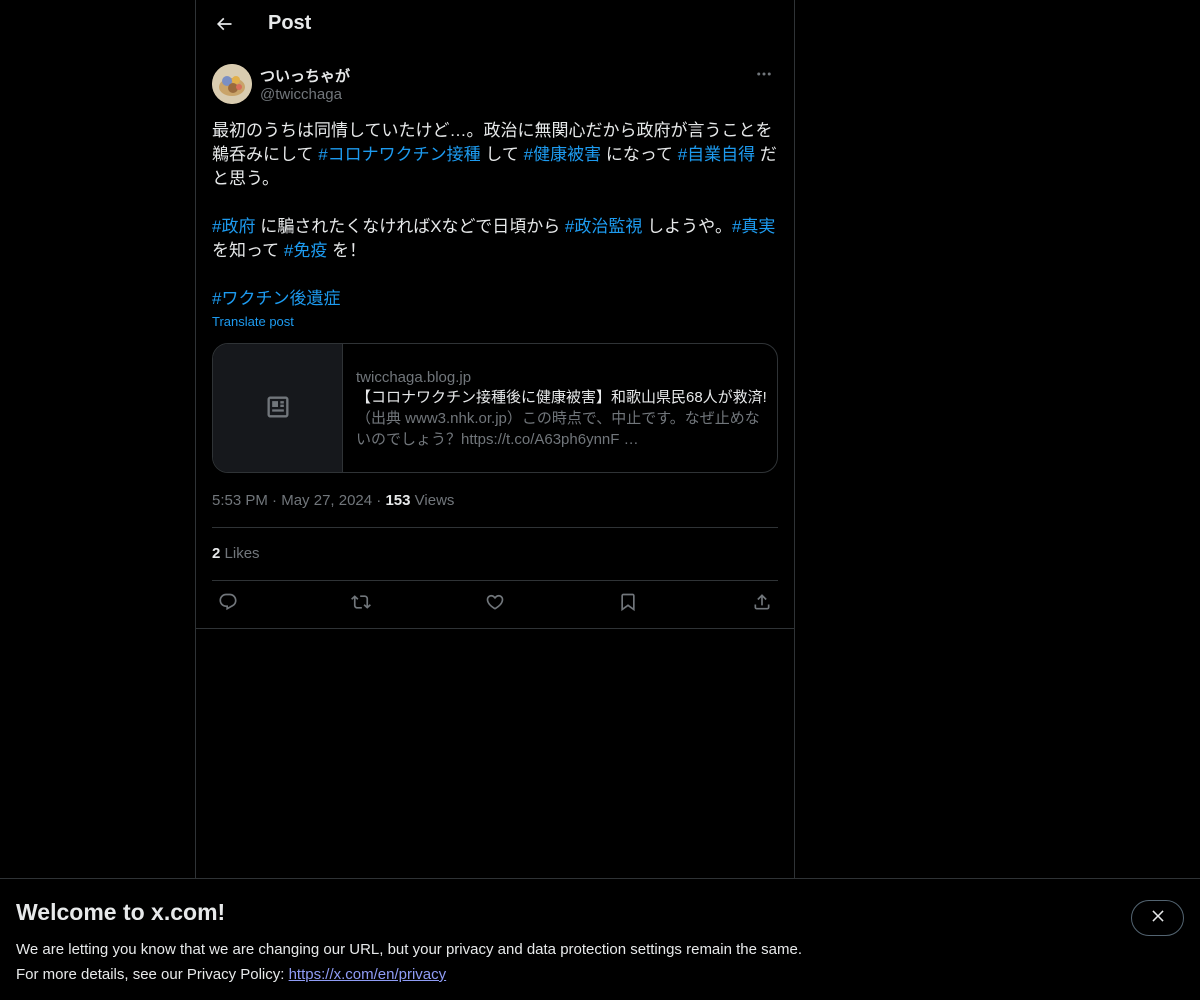  Describe the element at coordinates (326, 500) in the screenshot. I see `post-date: May 27, 2024` at that location.